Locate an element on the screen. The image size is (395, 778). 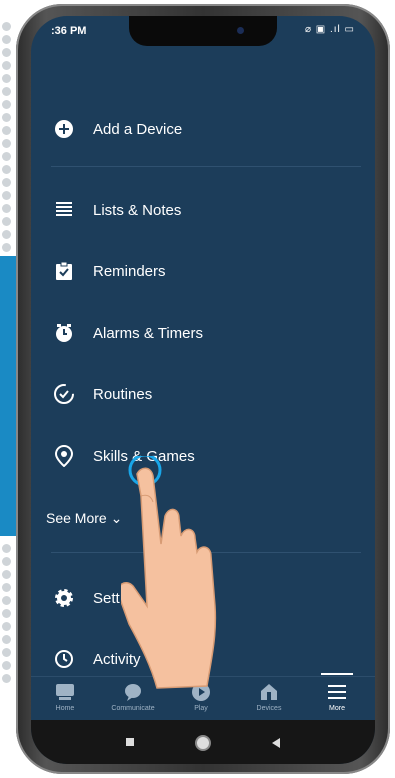
chat-bubble-icon is located at coordinates (133, 692).